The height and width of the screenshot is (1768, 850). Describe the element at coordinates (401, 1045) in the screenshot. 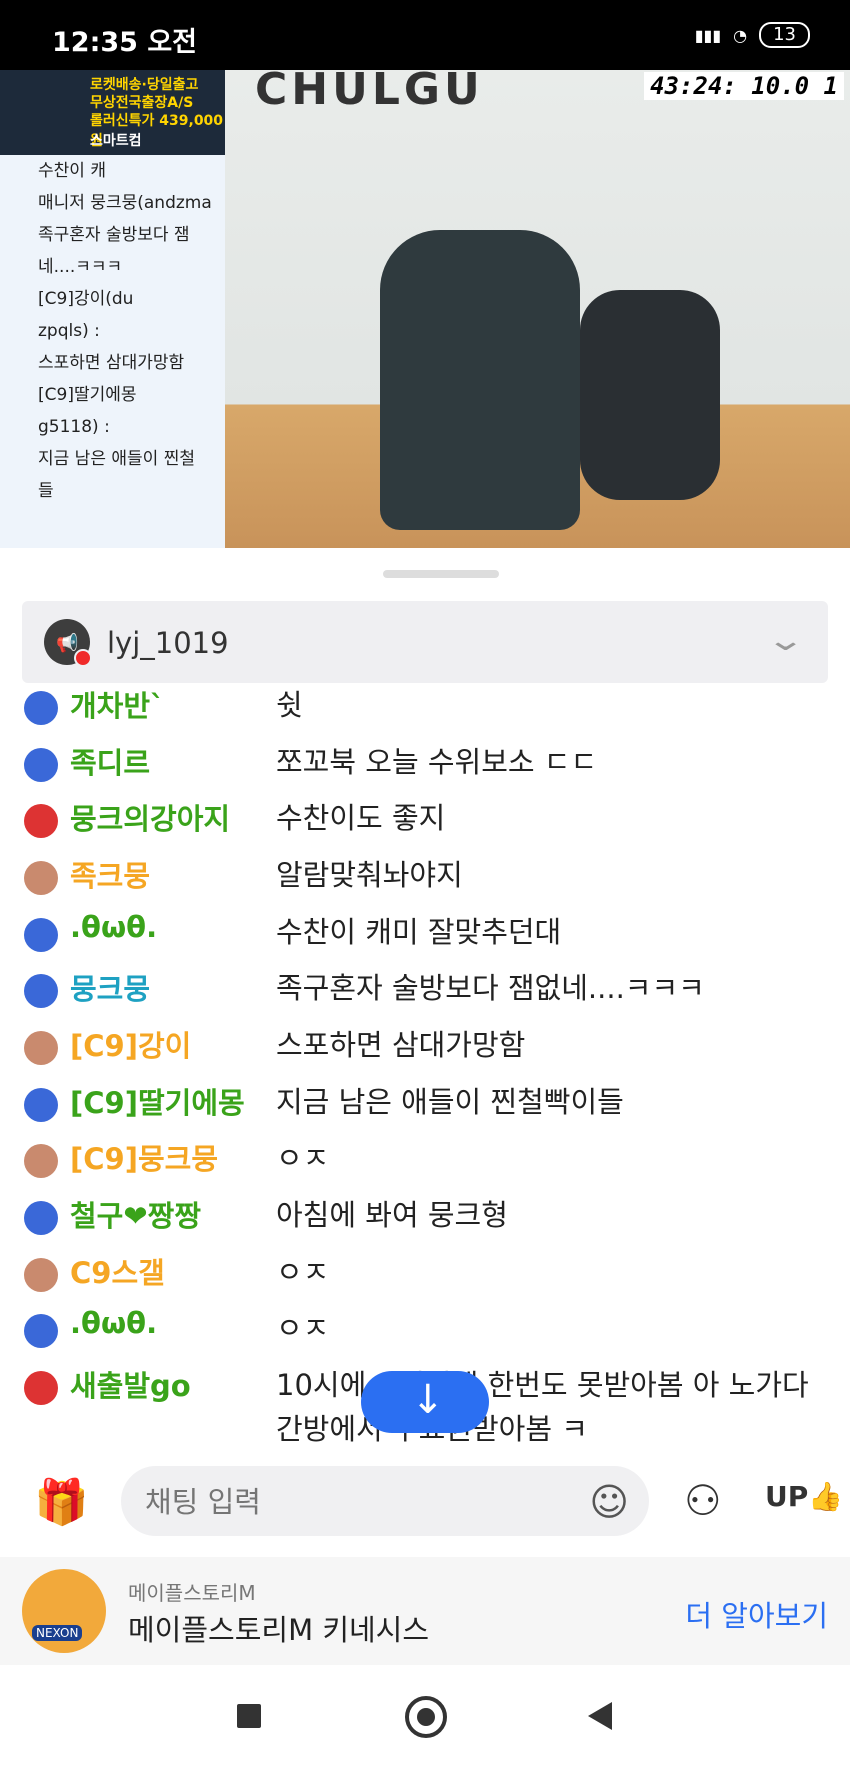

I see `chat-text: 스포하면 삼대가망함` at that location.